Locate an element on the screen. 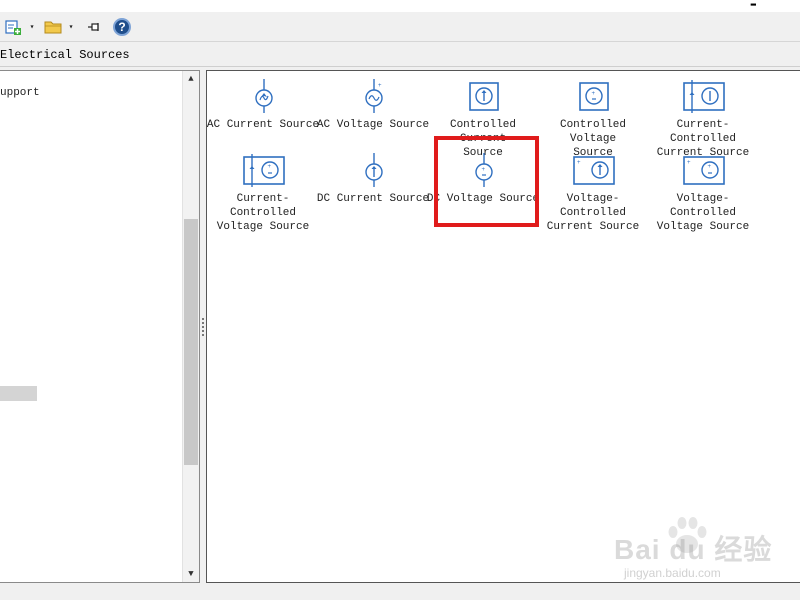 This screenshot has height=600, width=800. dc-voltage-source-icon: + is located at coordinates (484, 170).